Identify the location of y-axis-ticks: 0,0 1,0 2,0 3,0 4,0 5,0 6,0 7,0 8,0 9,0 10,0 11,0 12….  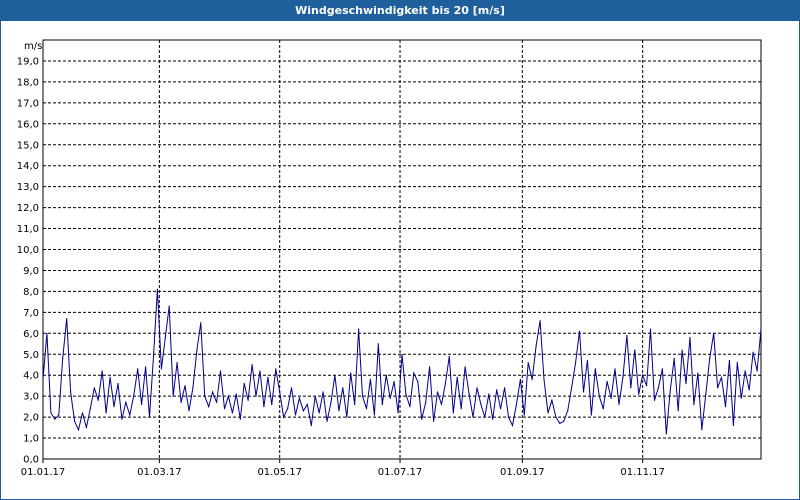
(28, 260).